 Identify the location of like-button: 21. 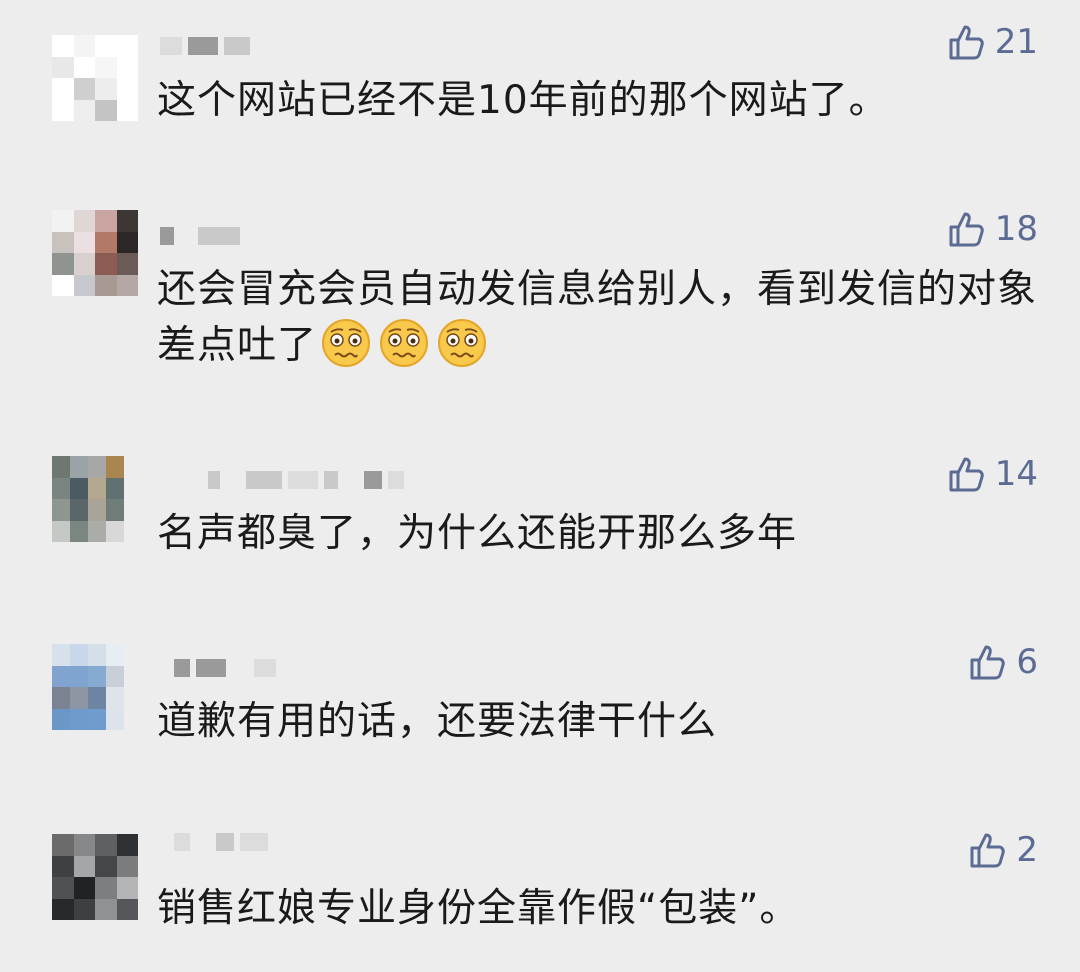
(992, 42).